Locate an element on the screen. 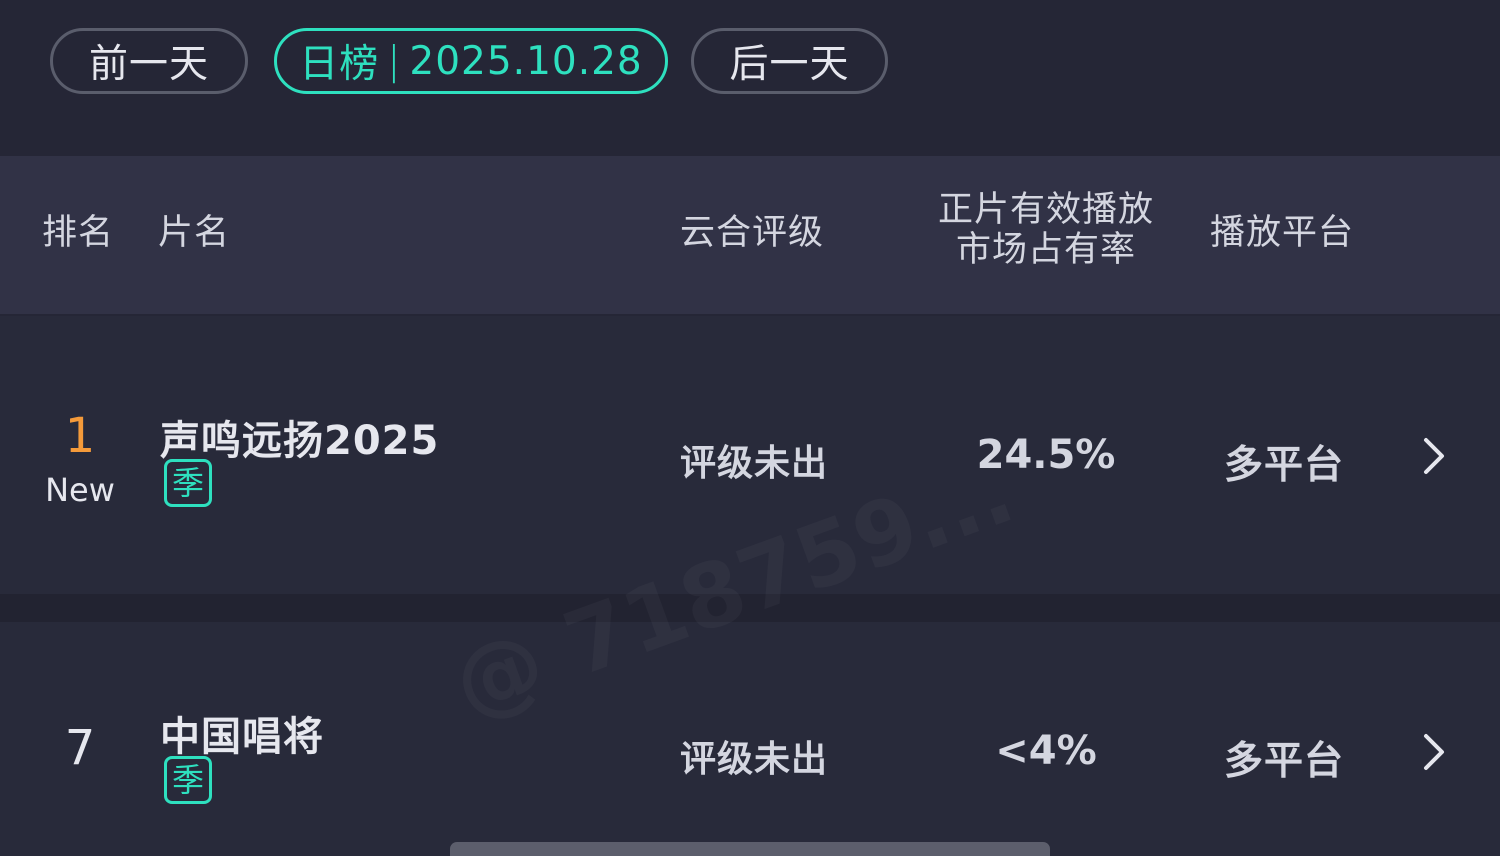 The height and width of the screenshot is (856, 1500). market-share-value: <4% is located at coordinates (1046, 751).